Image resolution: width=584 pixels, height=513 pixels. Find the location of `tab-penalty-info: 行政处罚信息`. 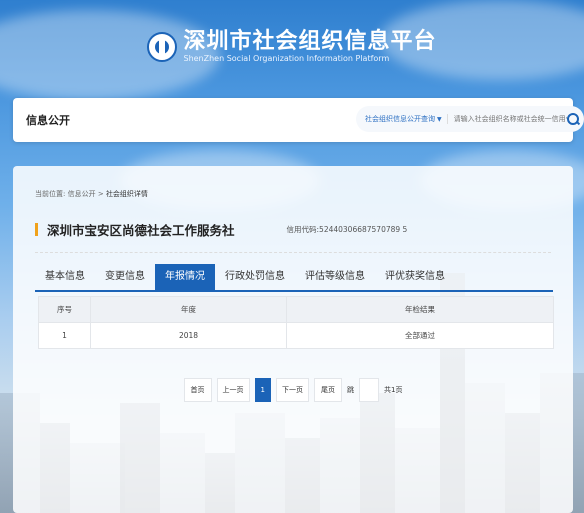

tab-penalty-info: 行政处罚信息 is located at coordinates (255, 277).